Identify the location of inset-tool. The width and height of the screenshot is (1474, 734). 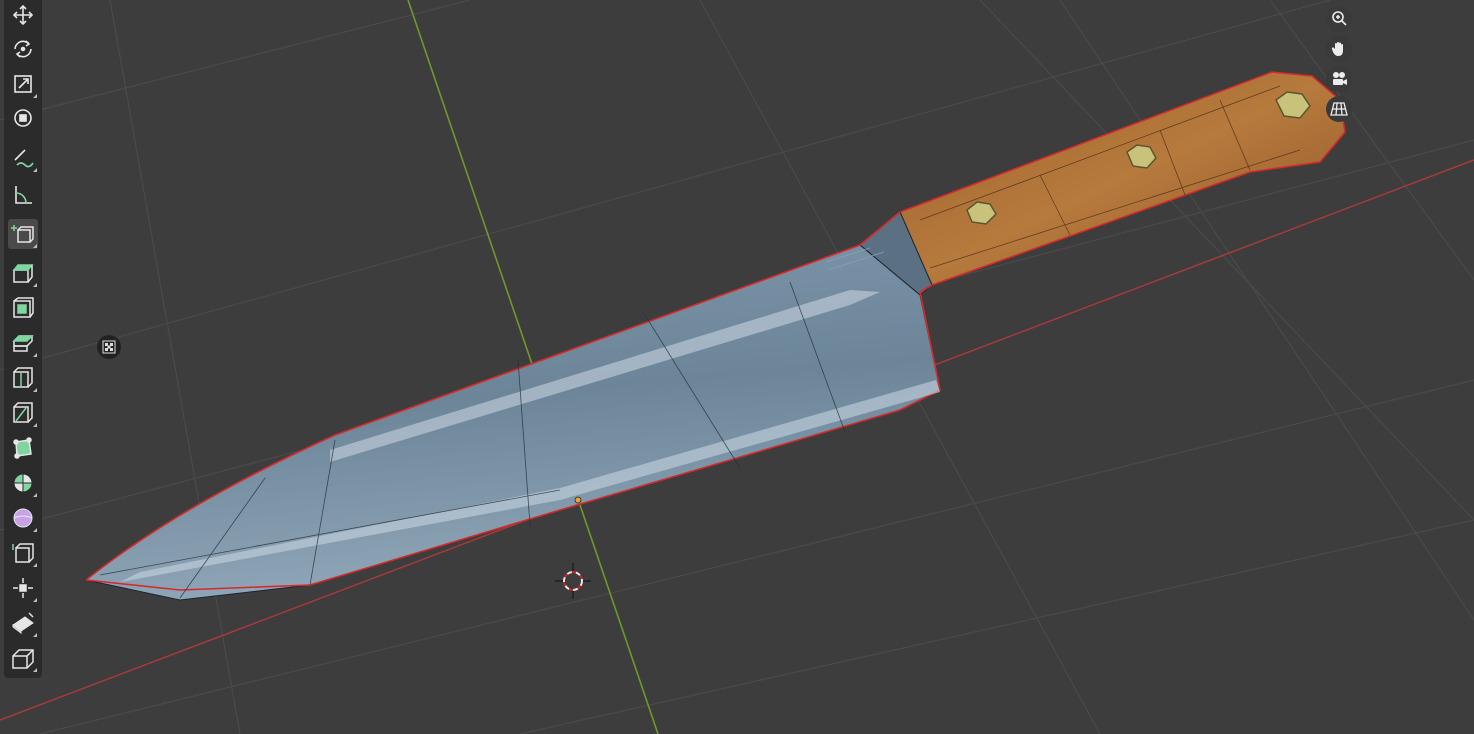
(23, 308).